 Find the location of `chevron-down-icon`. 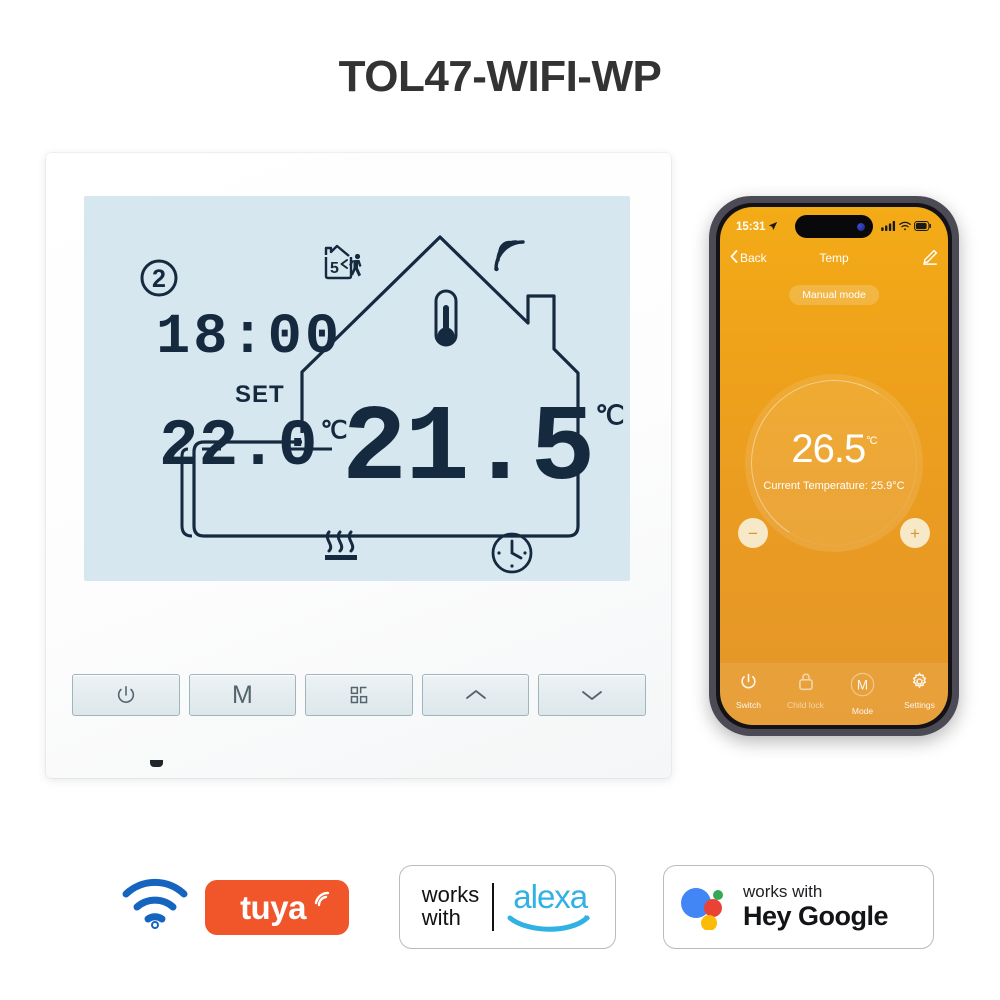

chevron-down-icon is located at coordinates (592, 695).